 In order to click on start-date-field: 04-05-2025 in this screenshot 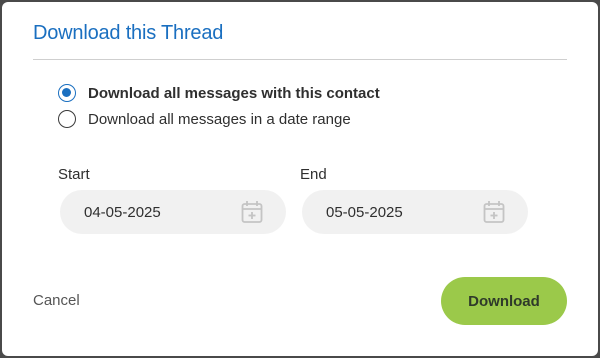, I will do `click(173, 212)`.